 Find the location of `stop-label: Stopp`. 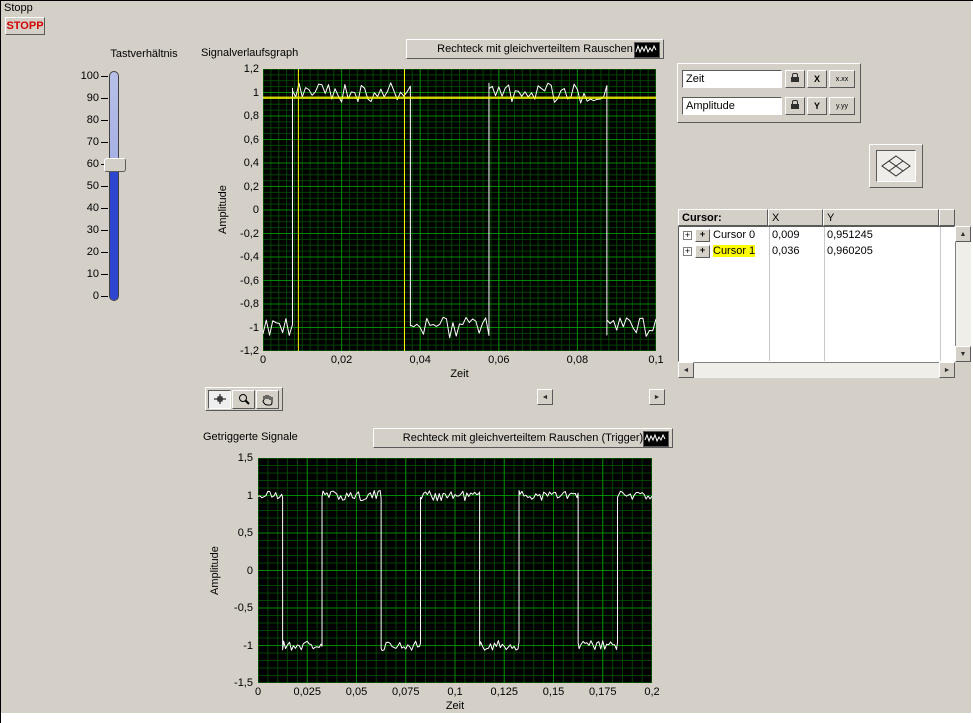

stop-label: Stopp is located at coordinates (18, 8).